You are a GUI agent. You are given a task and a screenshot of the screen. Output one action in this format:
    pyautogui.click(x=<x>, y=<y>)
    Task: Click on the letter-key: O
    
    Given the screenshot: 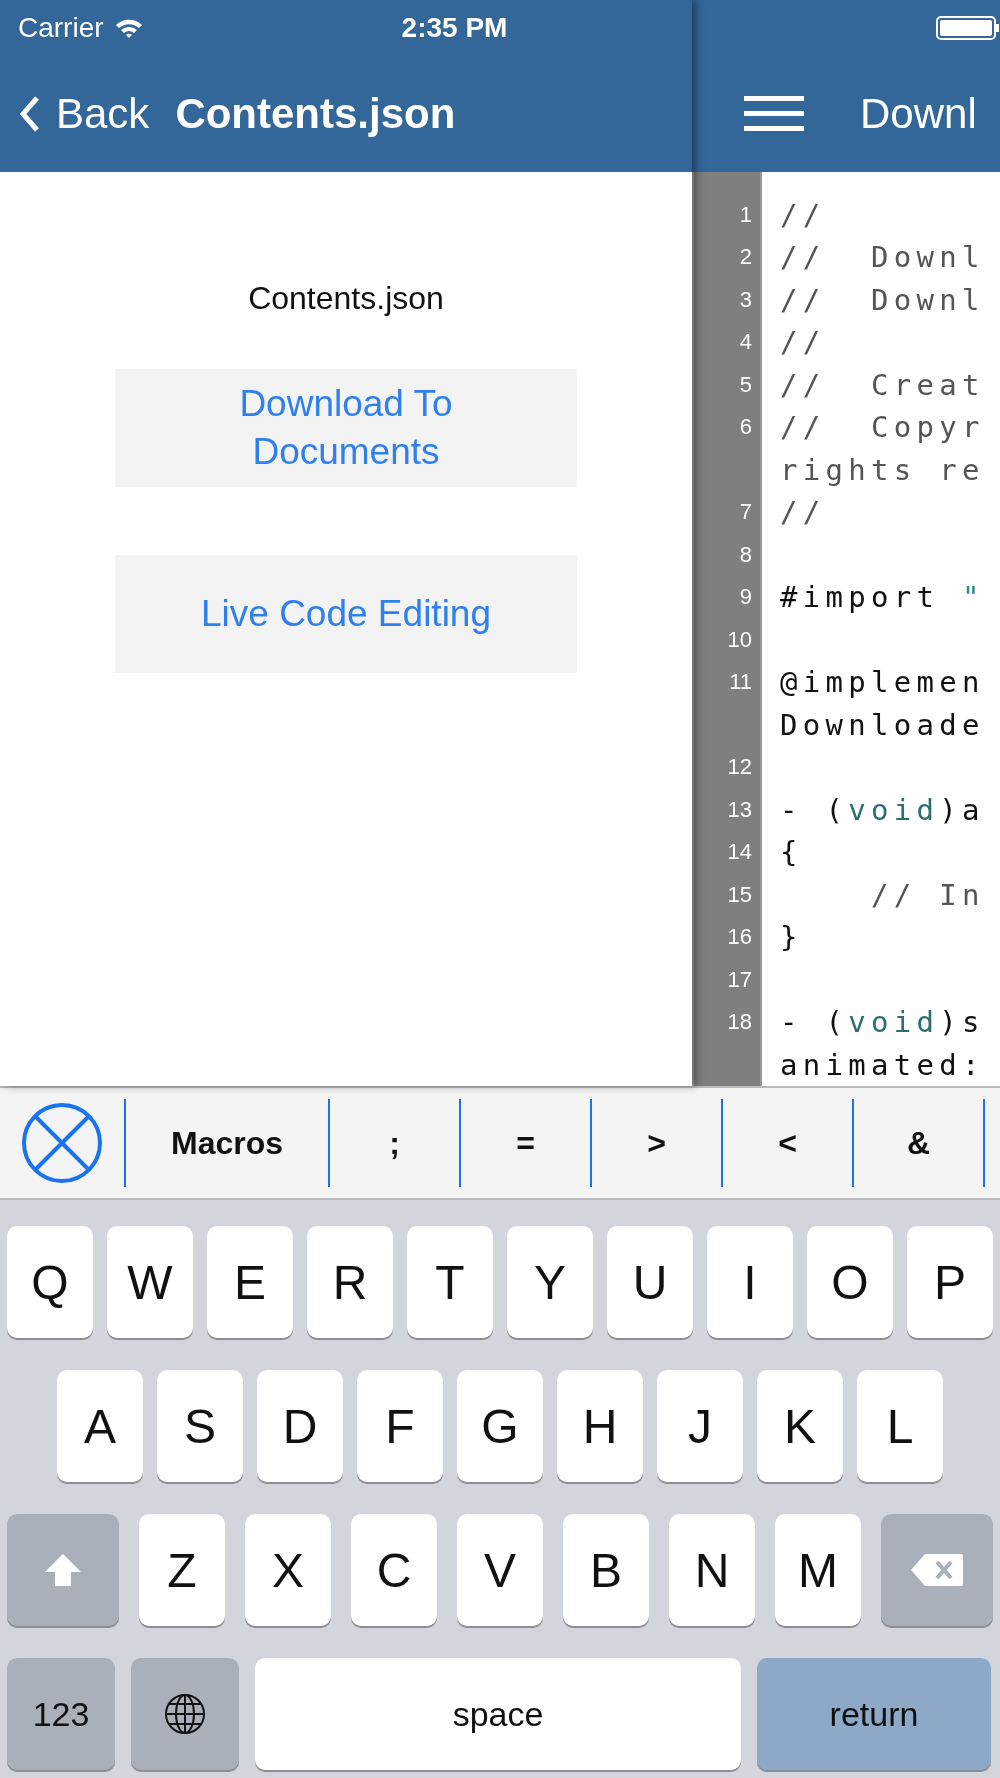 What is the action you would take?
    pyautogui.click(x=850, y=1282)
    